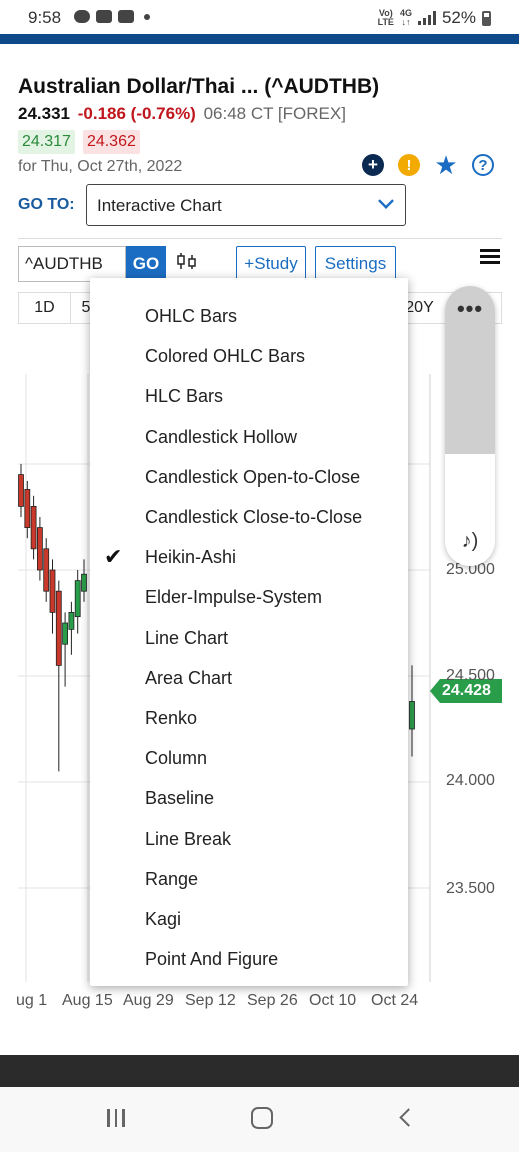 The width and height of the screenshot is (519, 1152). What do you see at coordinates (355, 264) in the screenshot?
I see `settings-button: Settings` at bounding box center [355, 264].